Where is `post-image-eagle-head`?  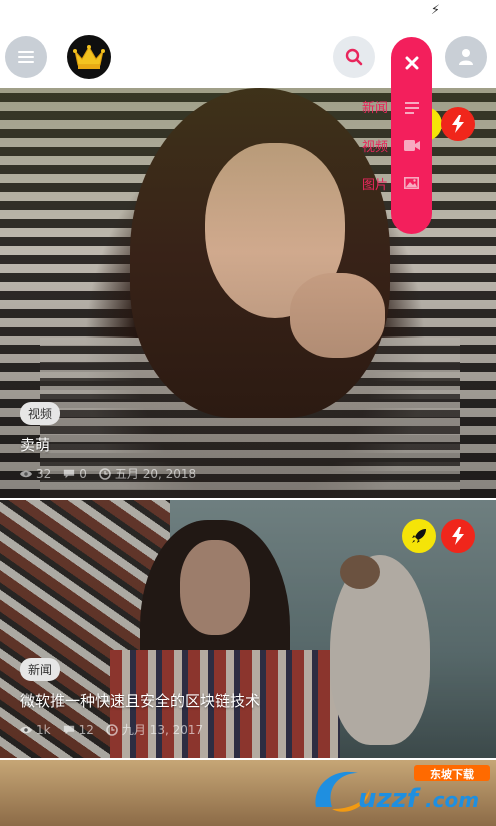
post-image-eagle-head is located at coordinates (360, 572).